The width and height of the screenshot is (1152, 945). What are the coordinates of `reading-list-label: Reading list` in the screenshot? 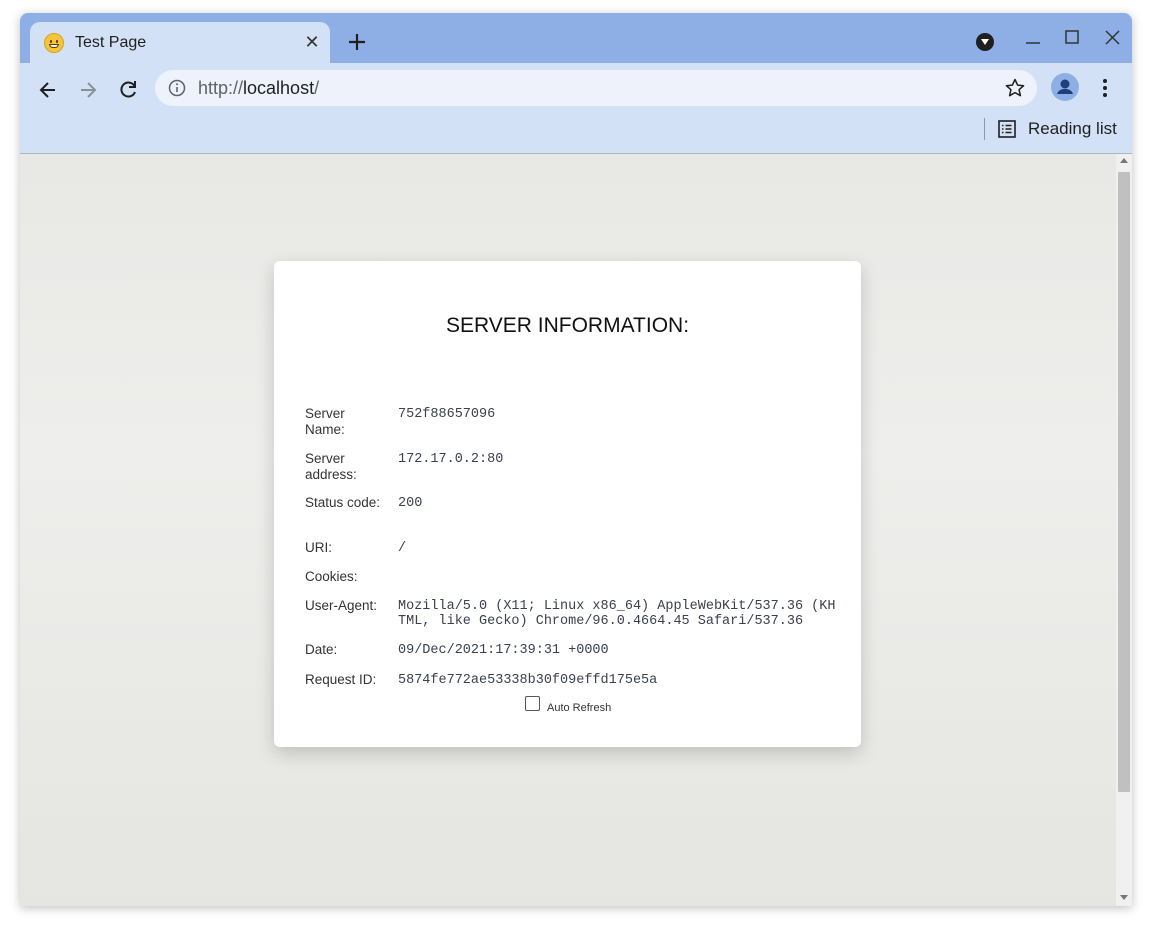 It's located at (1072, 128).